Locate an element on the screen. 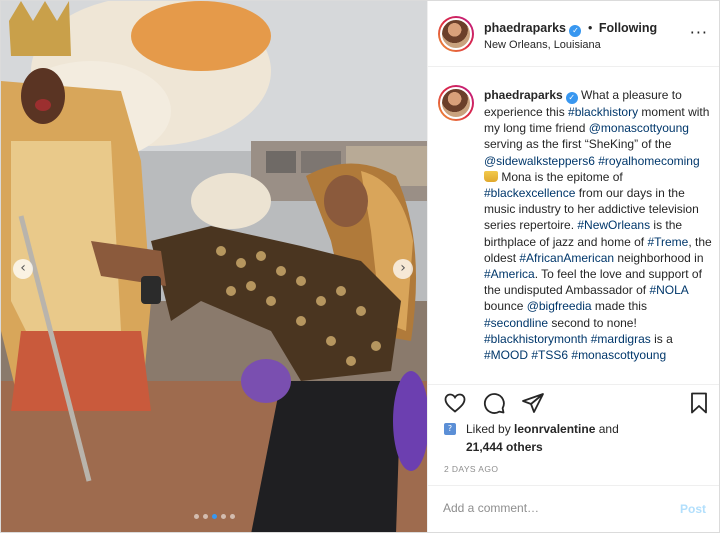  liker-avatar: ? is located at coordinates (450, 429).